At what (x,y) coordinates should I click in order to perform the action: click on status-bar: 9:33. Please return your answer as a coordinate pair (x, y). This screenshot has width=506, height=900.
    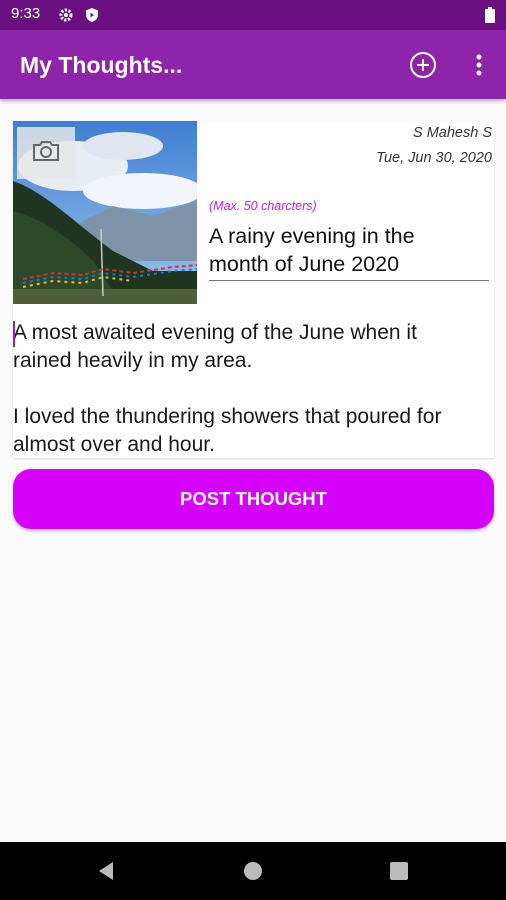
    Looking at the image, I should click on (253, 15).